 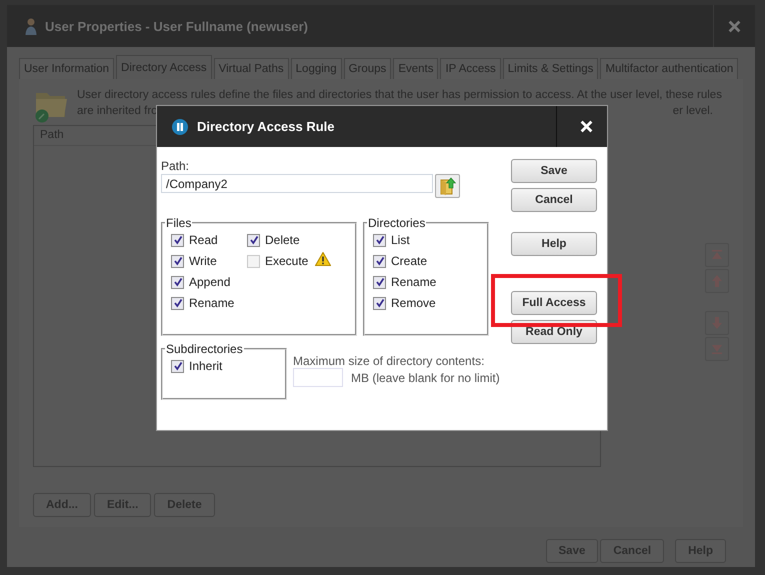 I want to click on field-label: Path:, so click(x=175, y=166).